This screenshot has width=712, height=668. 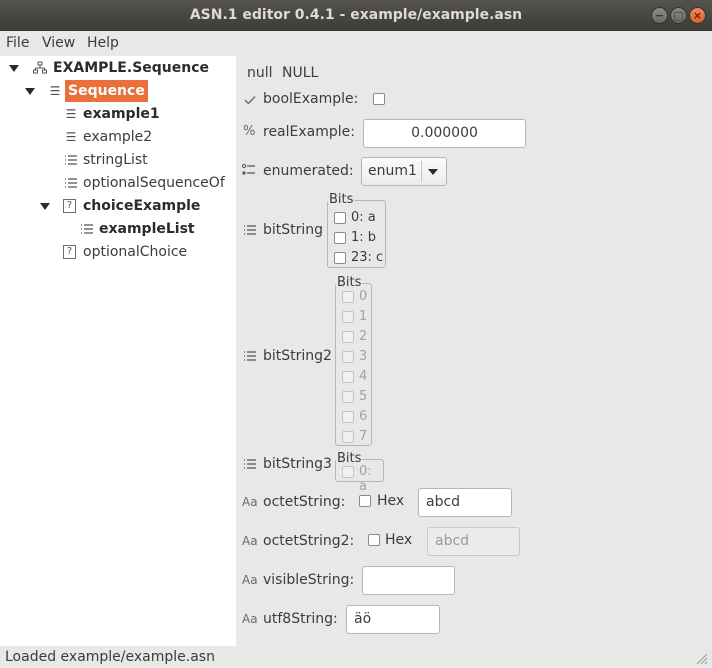 I want to click on visible-string-input, so click(x=408, y=580).